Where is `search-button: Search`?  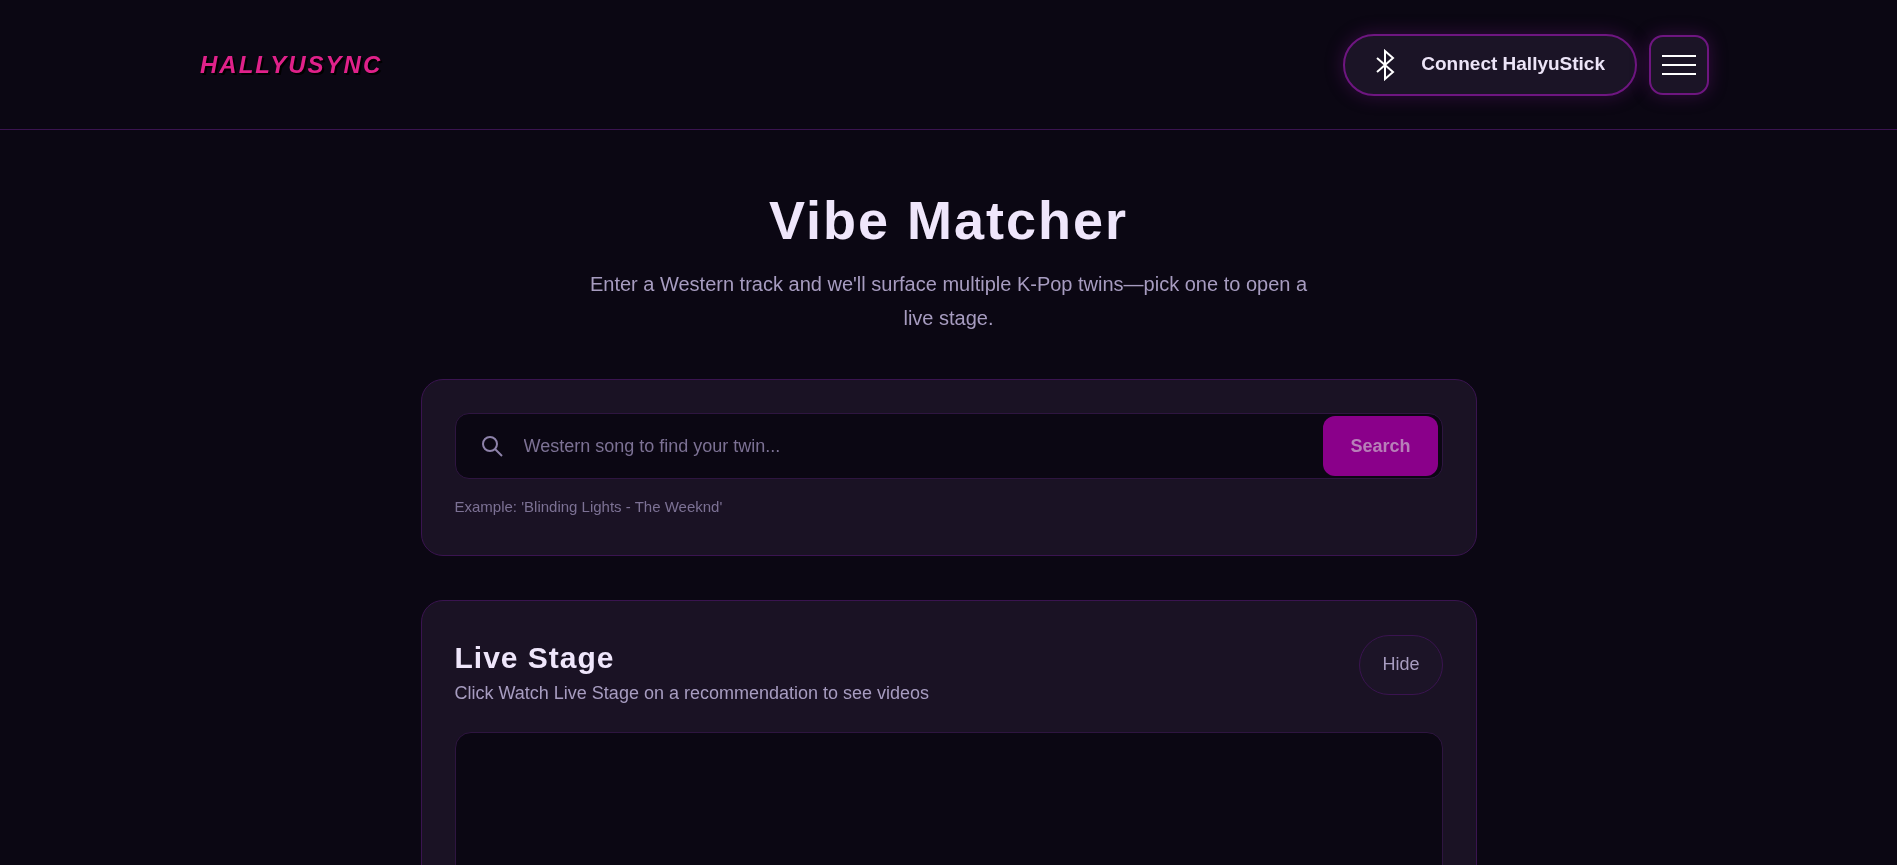 search-button: Search is located at coordinates (1380, 446).